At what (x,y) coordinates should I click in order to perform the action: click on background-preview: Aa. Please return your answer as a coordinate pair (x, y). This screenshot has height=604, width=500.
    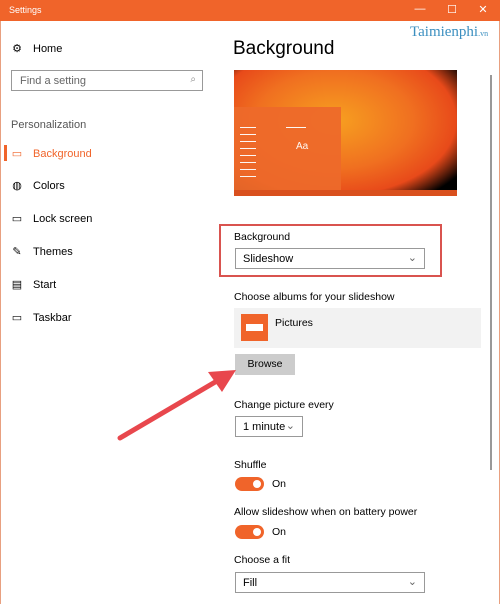
    Looking at the image, I should click on (345, 133).